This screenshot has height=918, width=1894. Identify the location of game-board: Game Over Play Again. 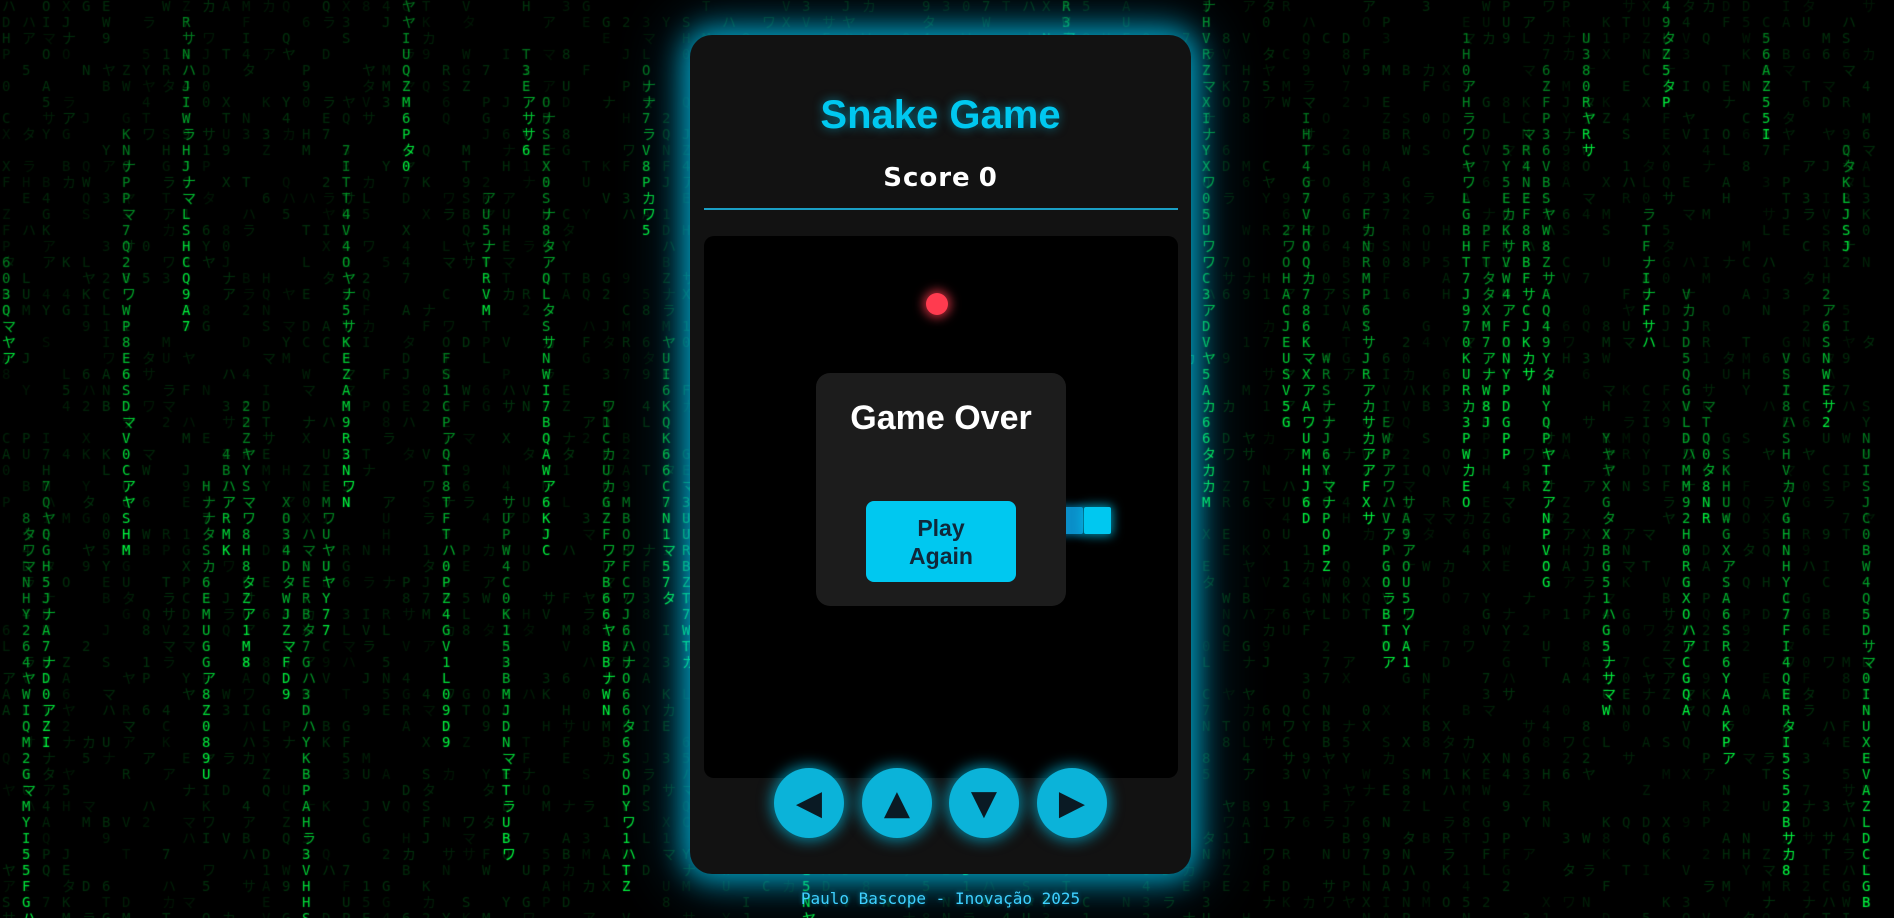
(941, 507).